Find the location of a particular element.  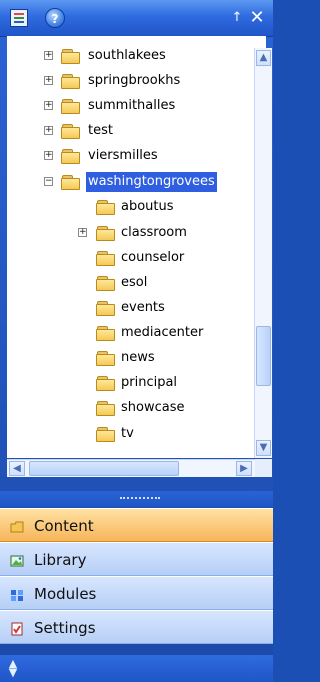

tree-node-label: classroom is located at coordinates (154, 233).